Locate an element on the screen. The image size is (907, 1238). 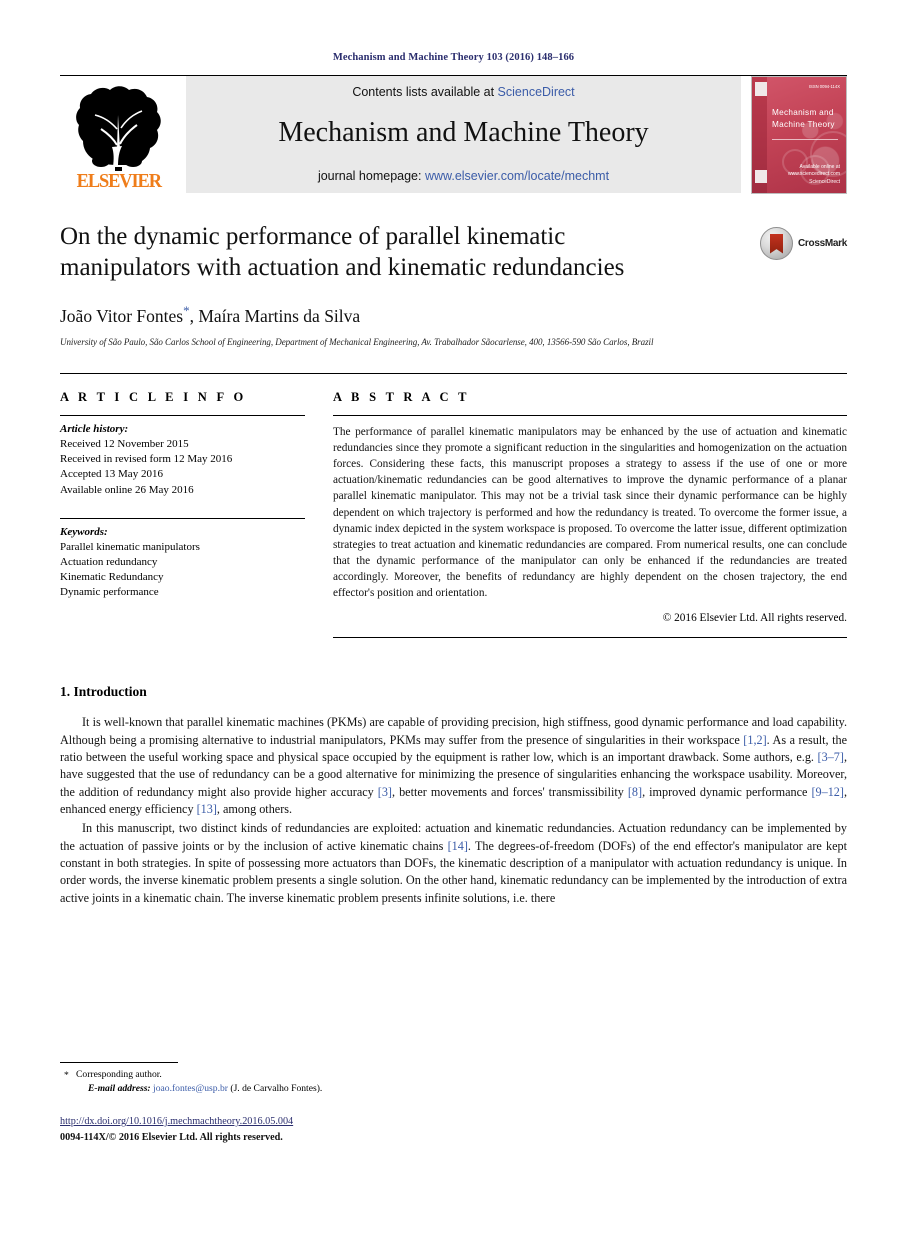
homepage-label: journal homepage: is located at coordinates (371, 176).